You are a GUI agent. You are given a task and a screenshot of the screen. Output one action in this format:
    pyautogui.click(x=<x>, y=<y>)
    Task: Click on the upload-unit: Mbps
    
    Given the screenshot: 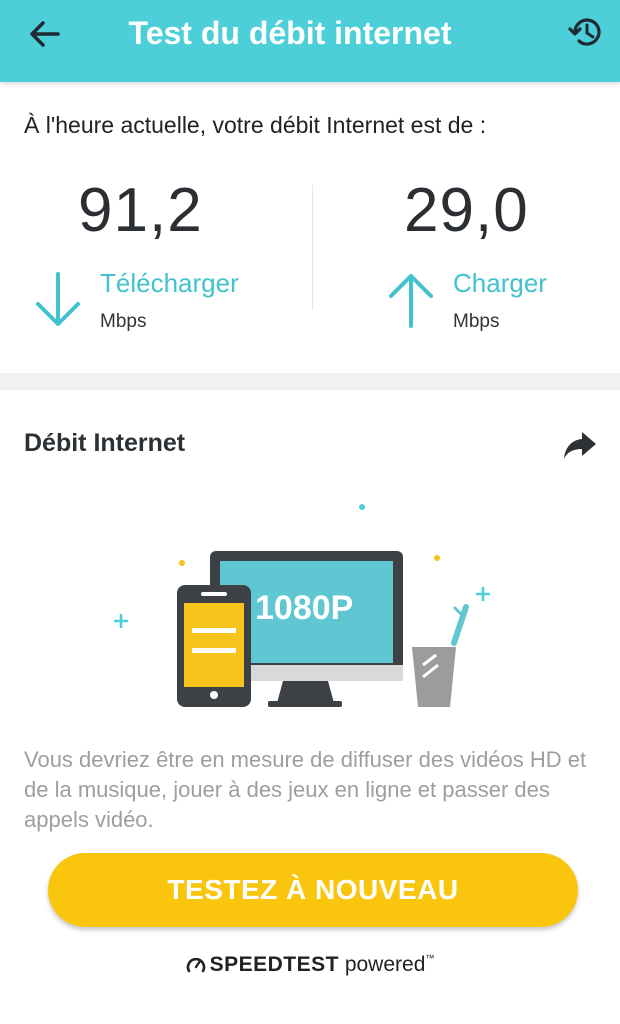 What is the action you would take?
    pyautogui.click(x=476, y=321)
    